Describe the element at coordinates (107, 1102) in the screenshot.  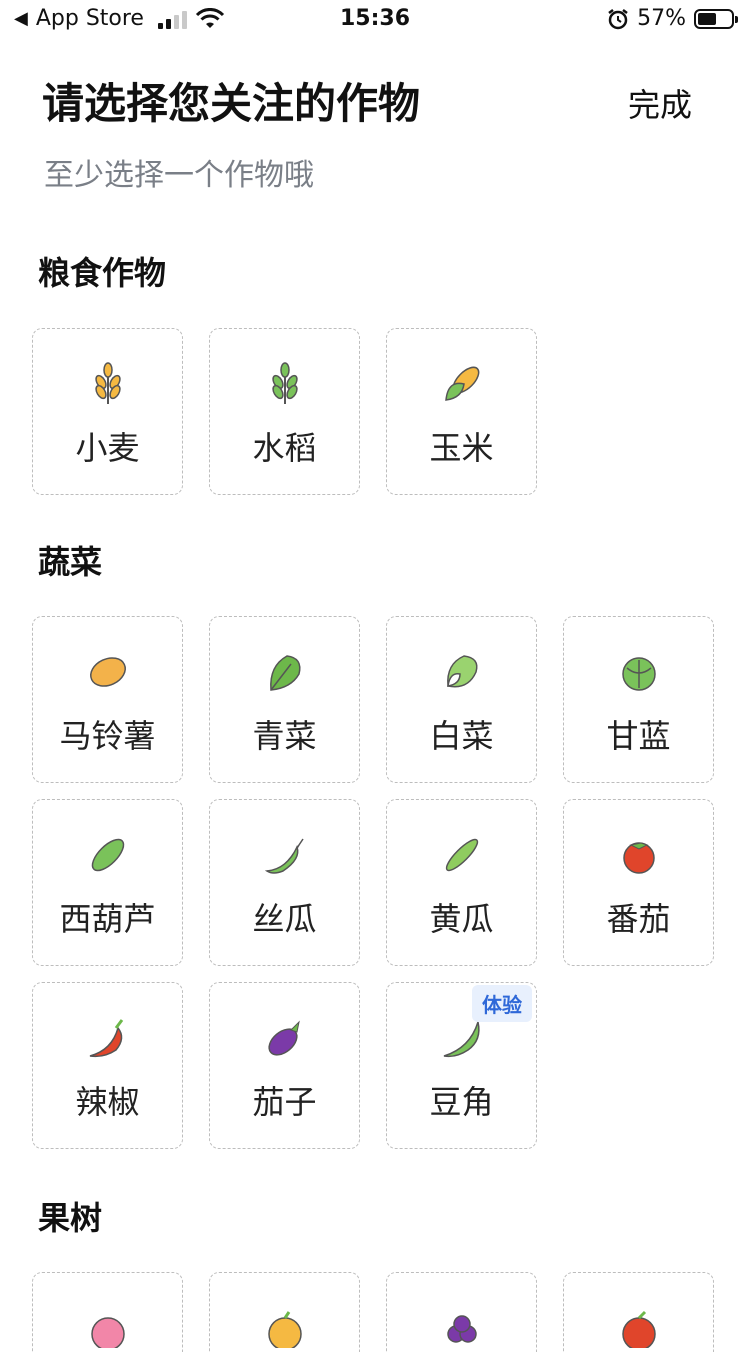
I see `crop-label: 辣椒` at that location.